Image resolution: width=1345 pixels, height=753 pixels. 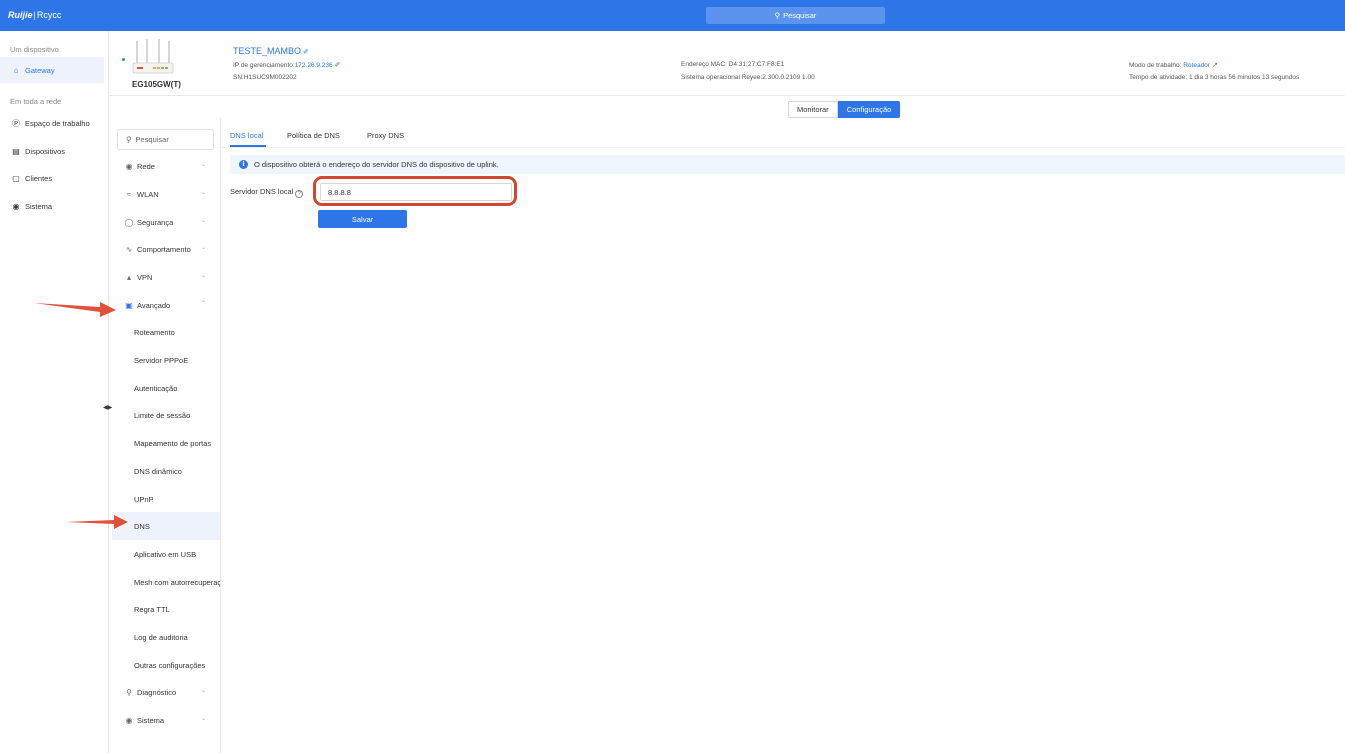 What do you see at coordinates (16, 151) in the screenshot?
I see `devices-icon: ▤` at bounding box center [16, 151].